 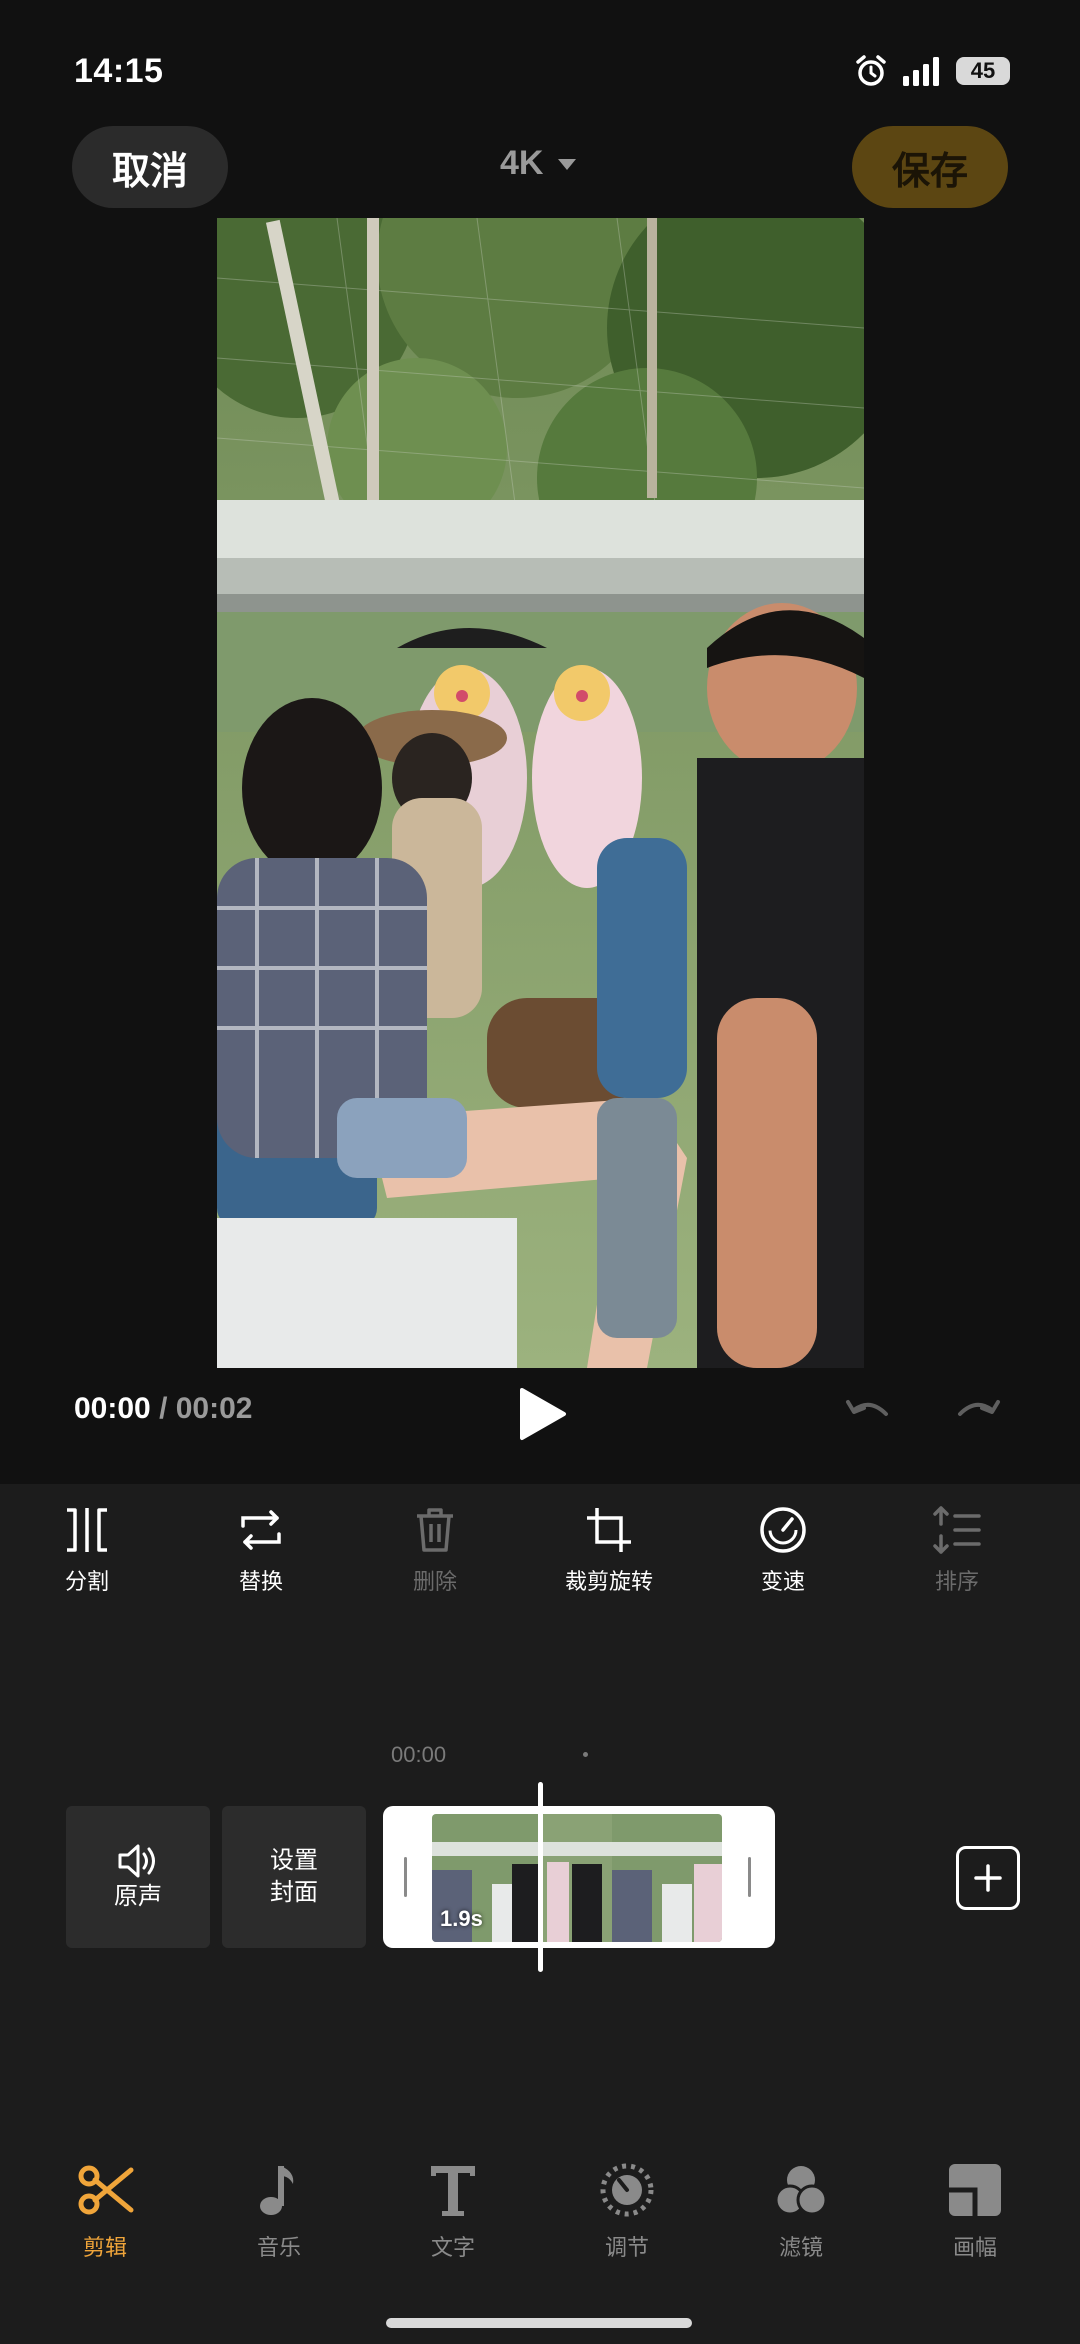 I want to click on tool-sort: 排序, so click(x=957, y=1550).